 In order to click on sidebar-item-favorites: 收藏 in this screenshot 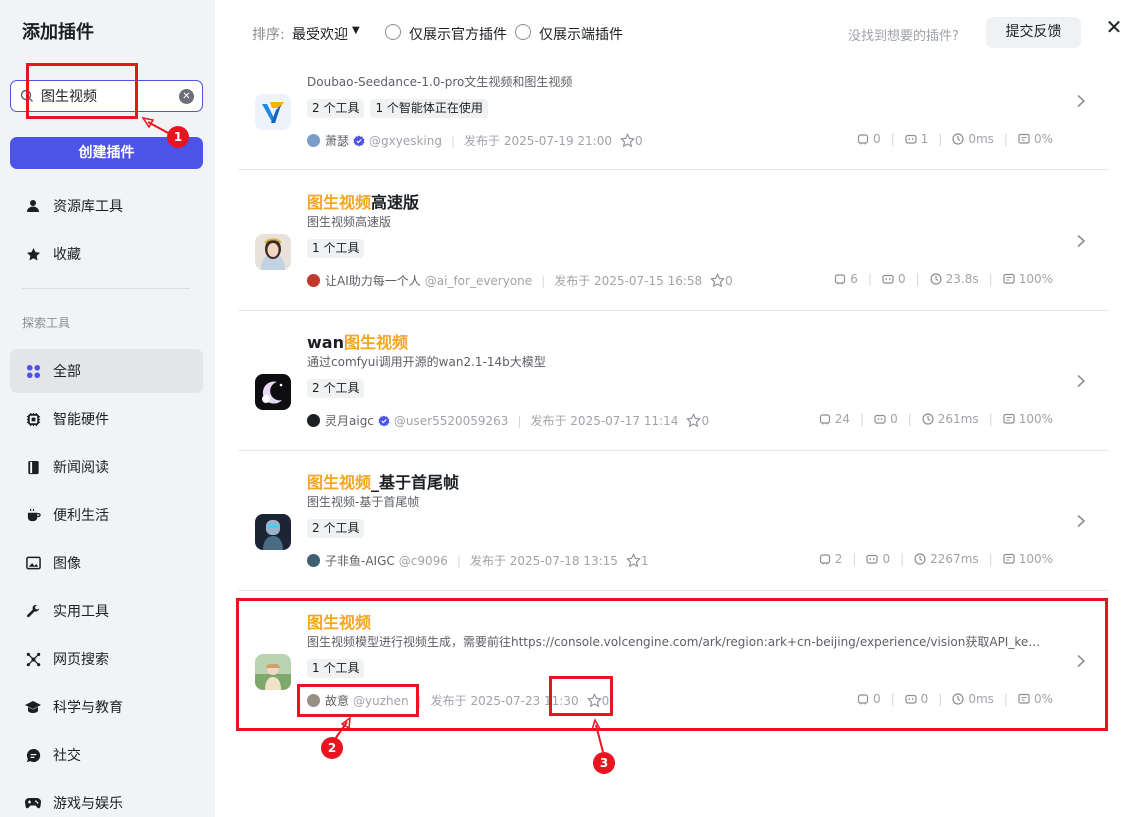, I will do `click(106, 254)`.